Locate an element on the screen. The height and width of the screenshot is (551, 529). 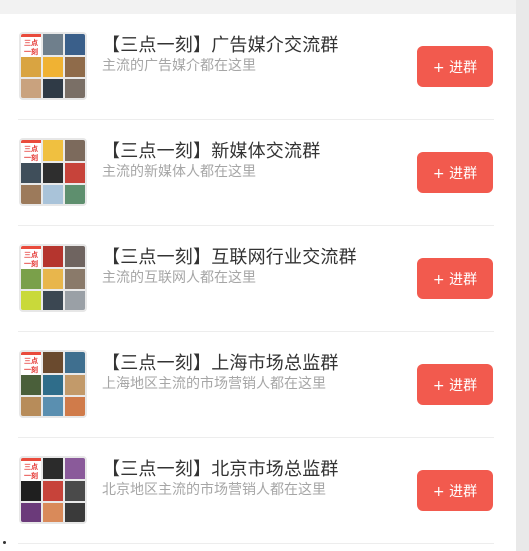
group-title: 【三点一刻】广告媒介交流群 is located at coordinates (220, 45).